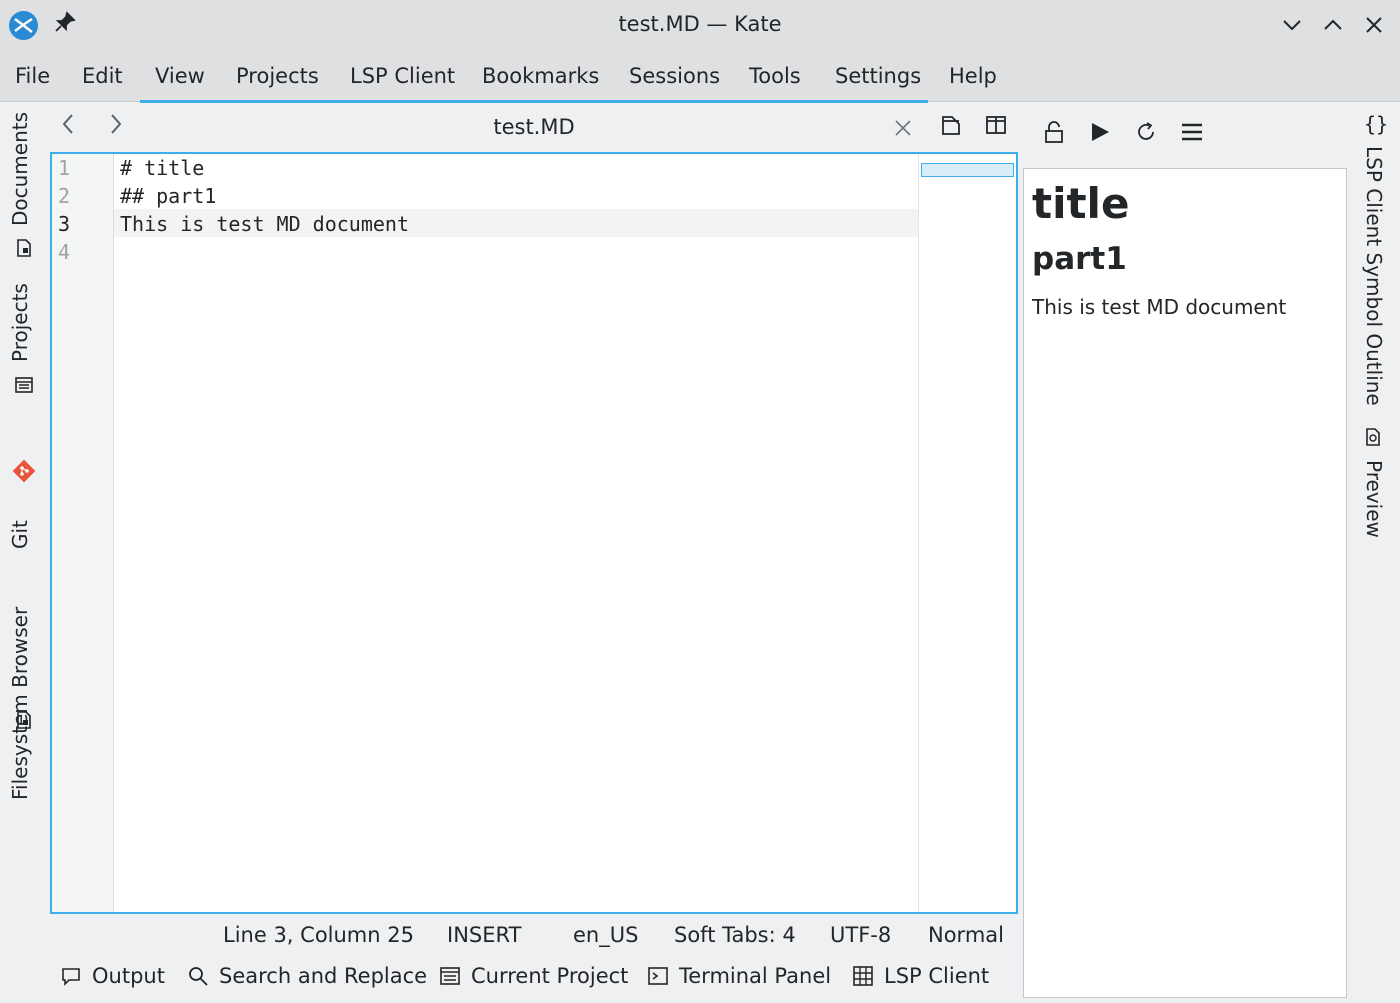  I want to click on status-input-mode: INSERT, so click(484, 935).